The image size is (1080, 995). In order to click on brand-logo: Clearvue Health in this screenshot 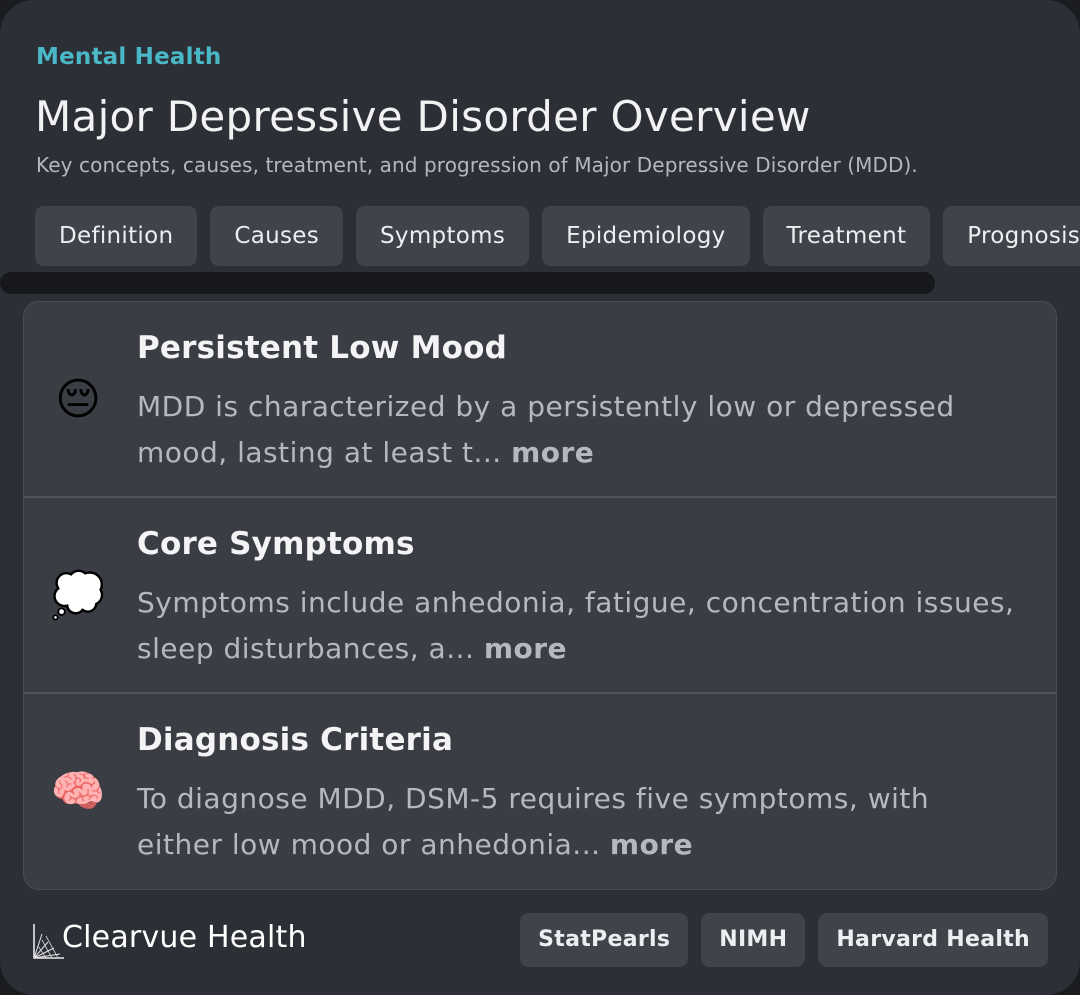, I will do `click(169, 937)`.